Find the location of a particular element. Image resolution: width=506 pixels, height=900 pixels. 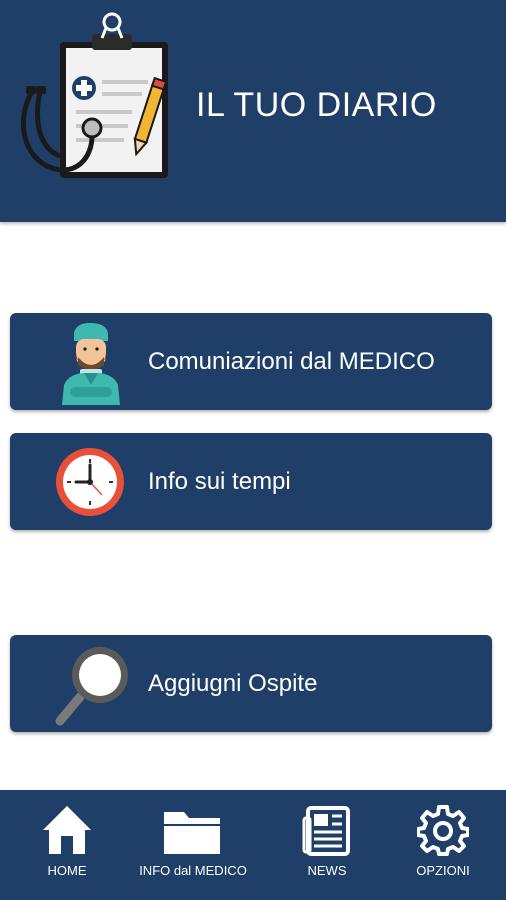

doctor-icon is located at coordinates (91, 364).